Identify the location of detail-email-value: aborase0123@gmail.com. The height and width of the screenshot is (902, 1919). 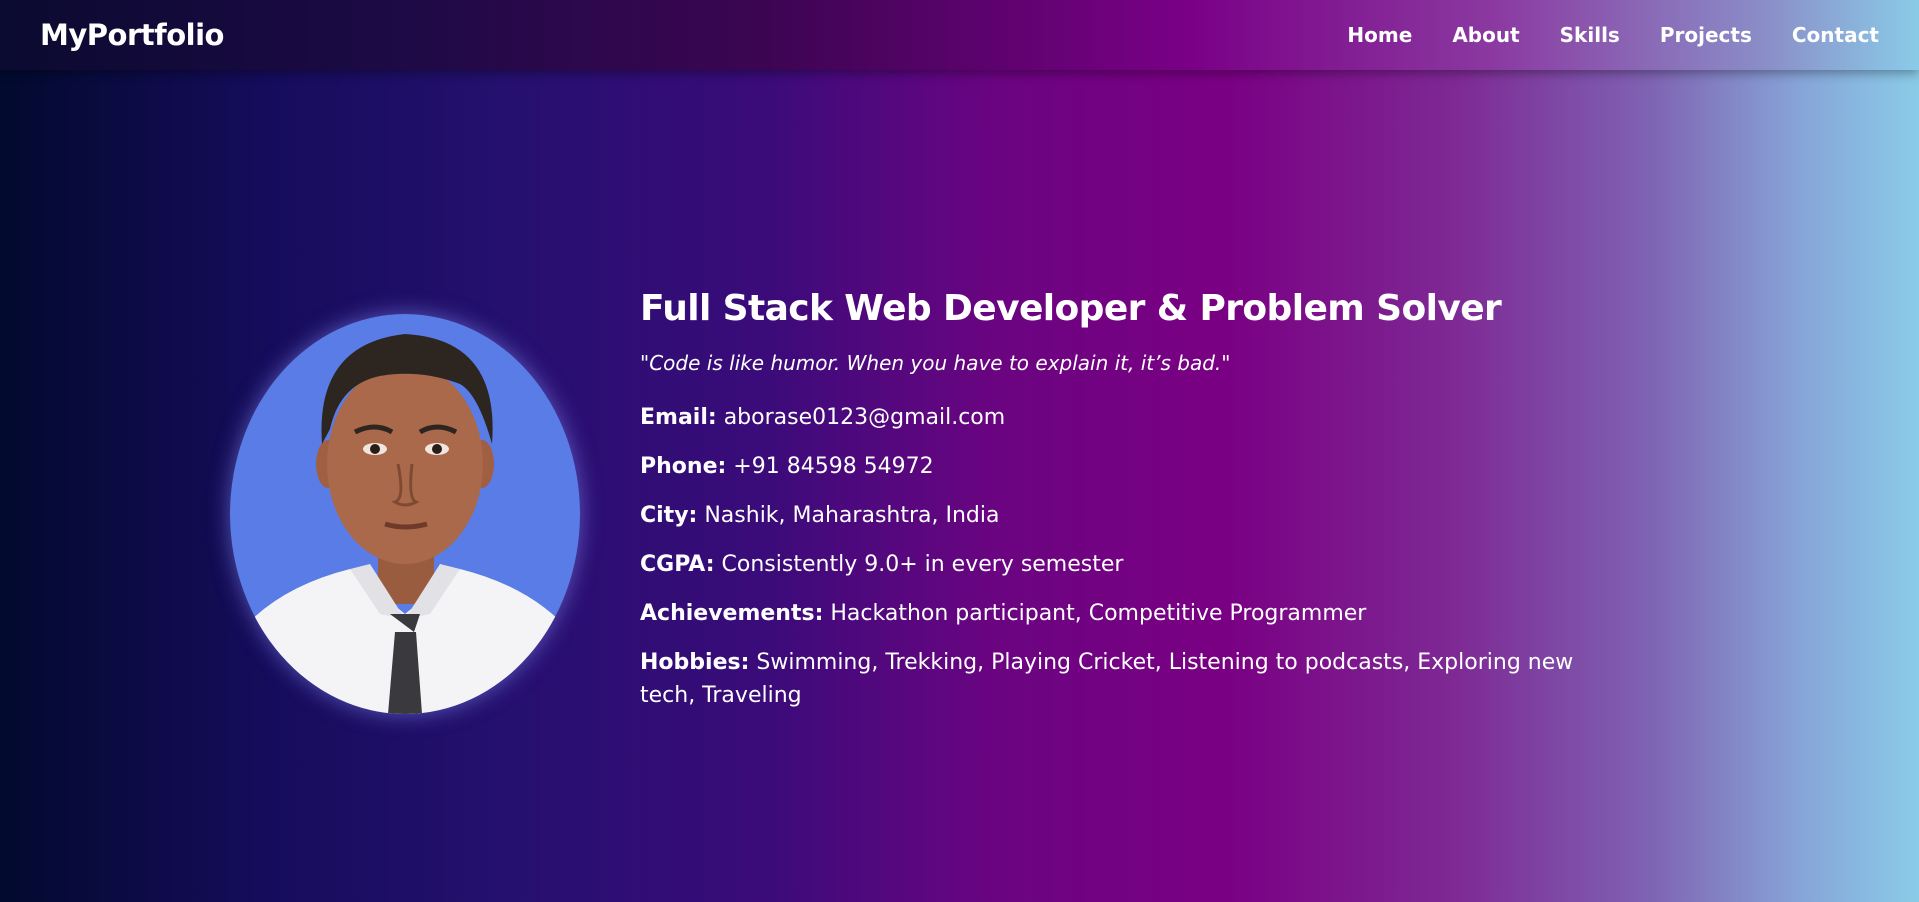
(864, 417).